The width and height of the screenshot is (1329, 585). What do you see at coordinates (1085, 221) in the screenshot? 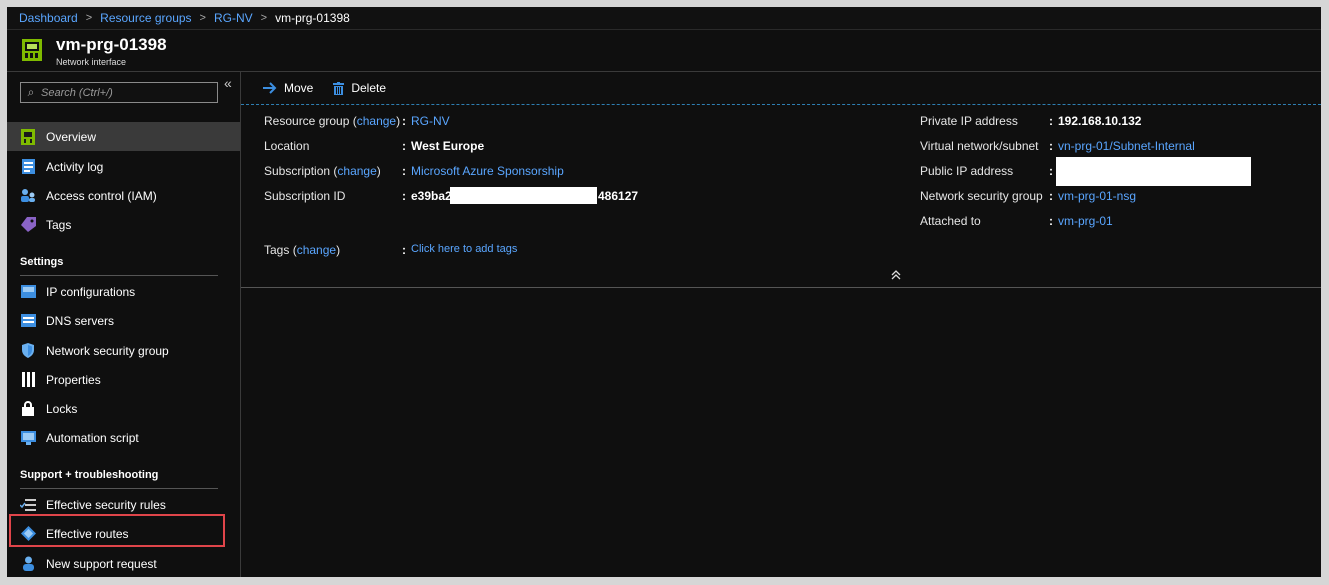
I see `attached-link: vm-prg-01` at bounding box center [1085, 221].